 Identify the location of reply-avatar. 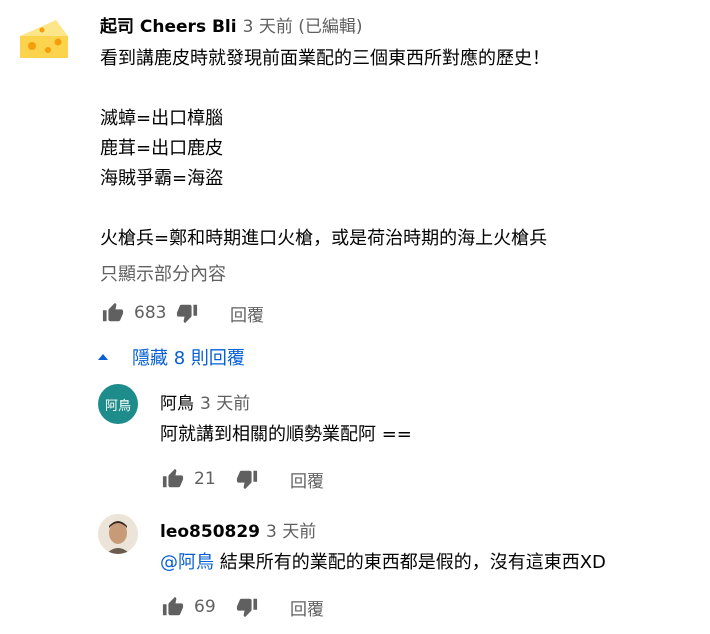
(118, 534).